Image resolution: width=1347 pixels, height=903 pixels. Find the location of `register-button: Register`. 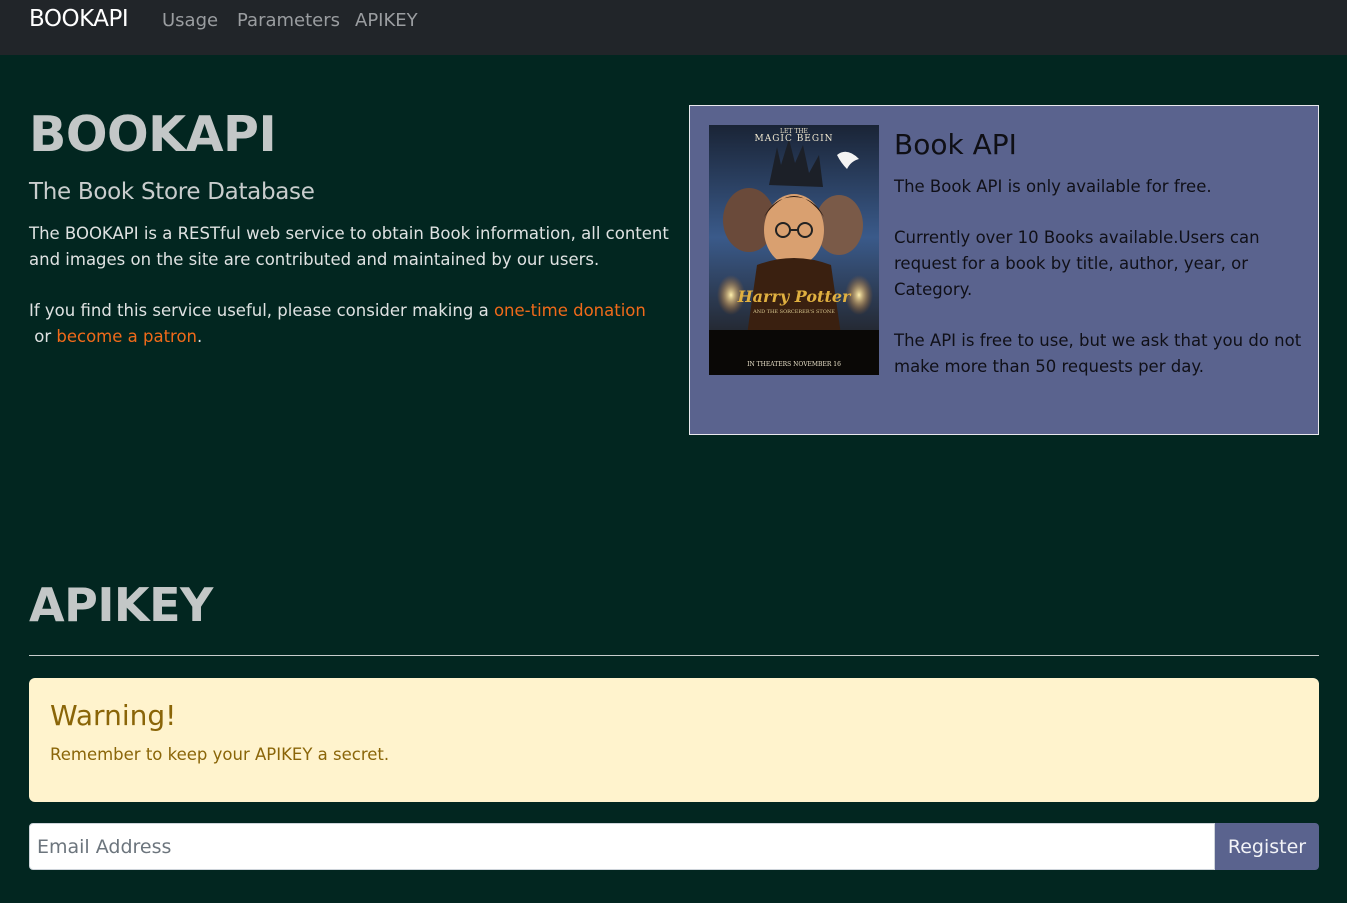

register-button: Register is located at coordinates (1267, 846).